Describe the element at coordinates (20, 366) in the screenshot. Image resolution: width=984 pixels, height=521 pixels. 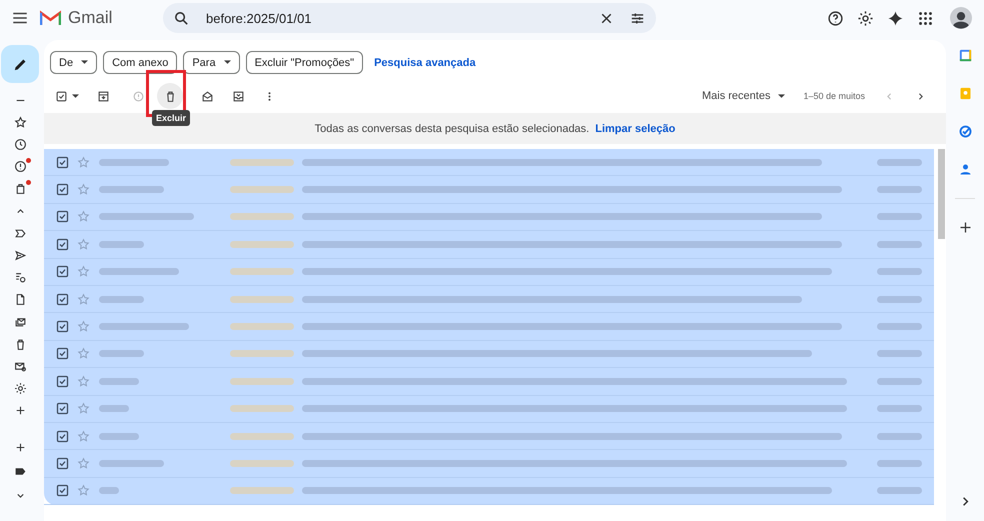
I see `spam-mail-icon` at that location.